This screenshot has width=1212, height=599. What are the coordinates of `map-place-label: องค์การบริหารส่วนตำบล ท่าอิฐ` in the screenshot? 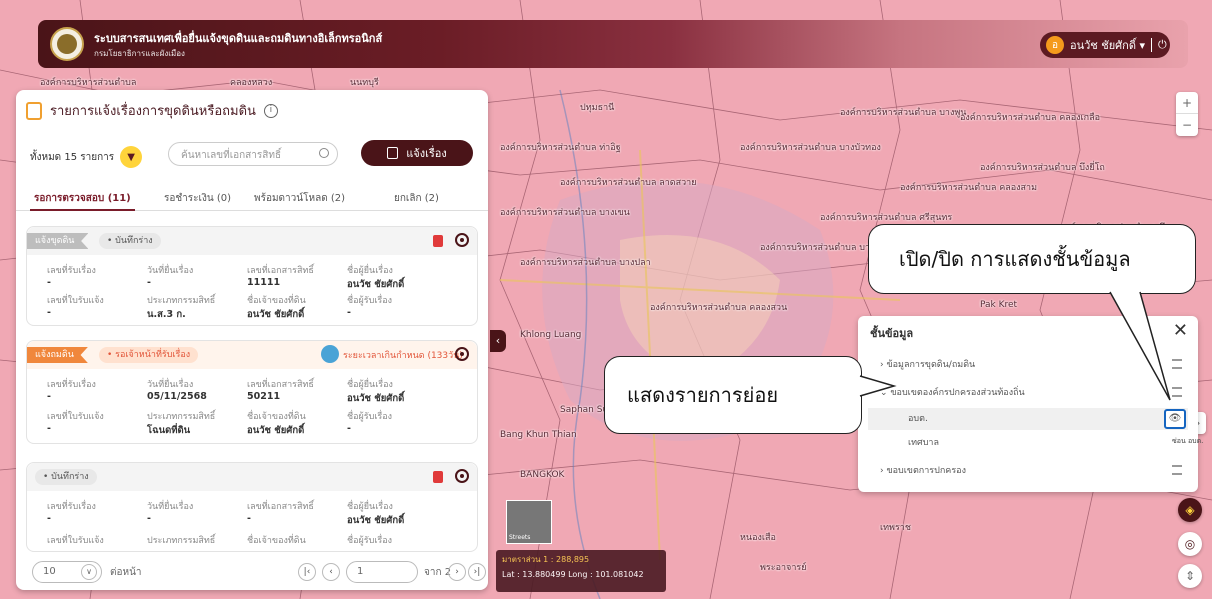 It's located at (560, 148).